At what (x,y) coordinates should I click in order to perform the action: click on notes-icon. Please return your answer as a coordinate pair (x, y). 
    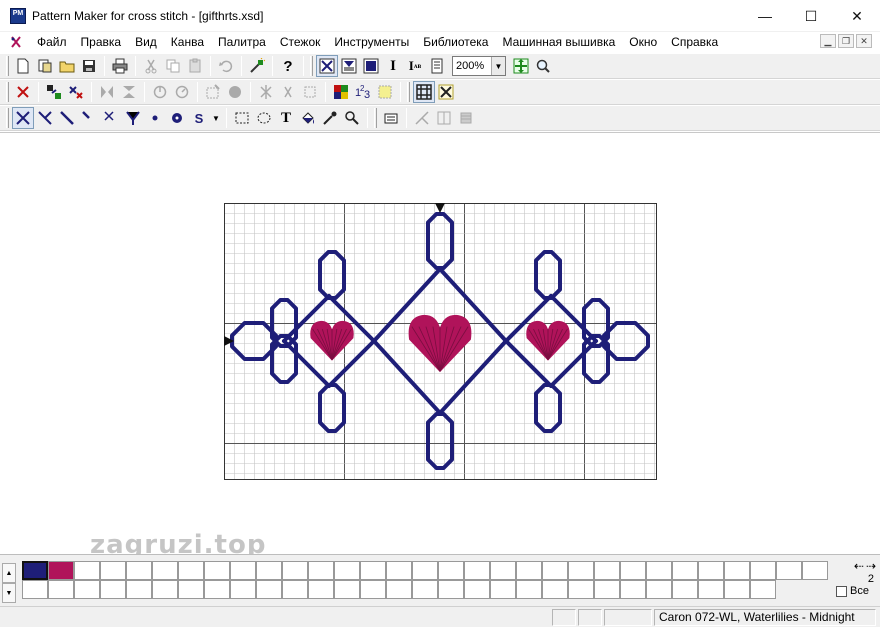
    Looking at the image, I should click on (437, 66).